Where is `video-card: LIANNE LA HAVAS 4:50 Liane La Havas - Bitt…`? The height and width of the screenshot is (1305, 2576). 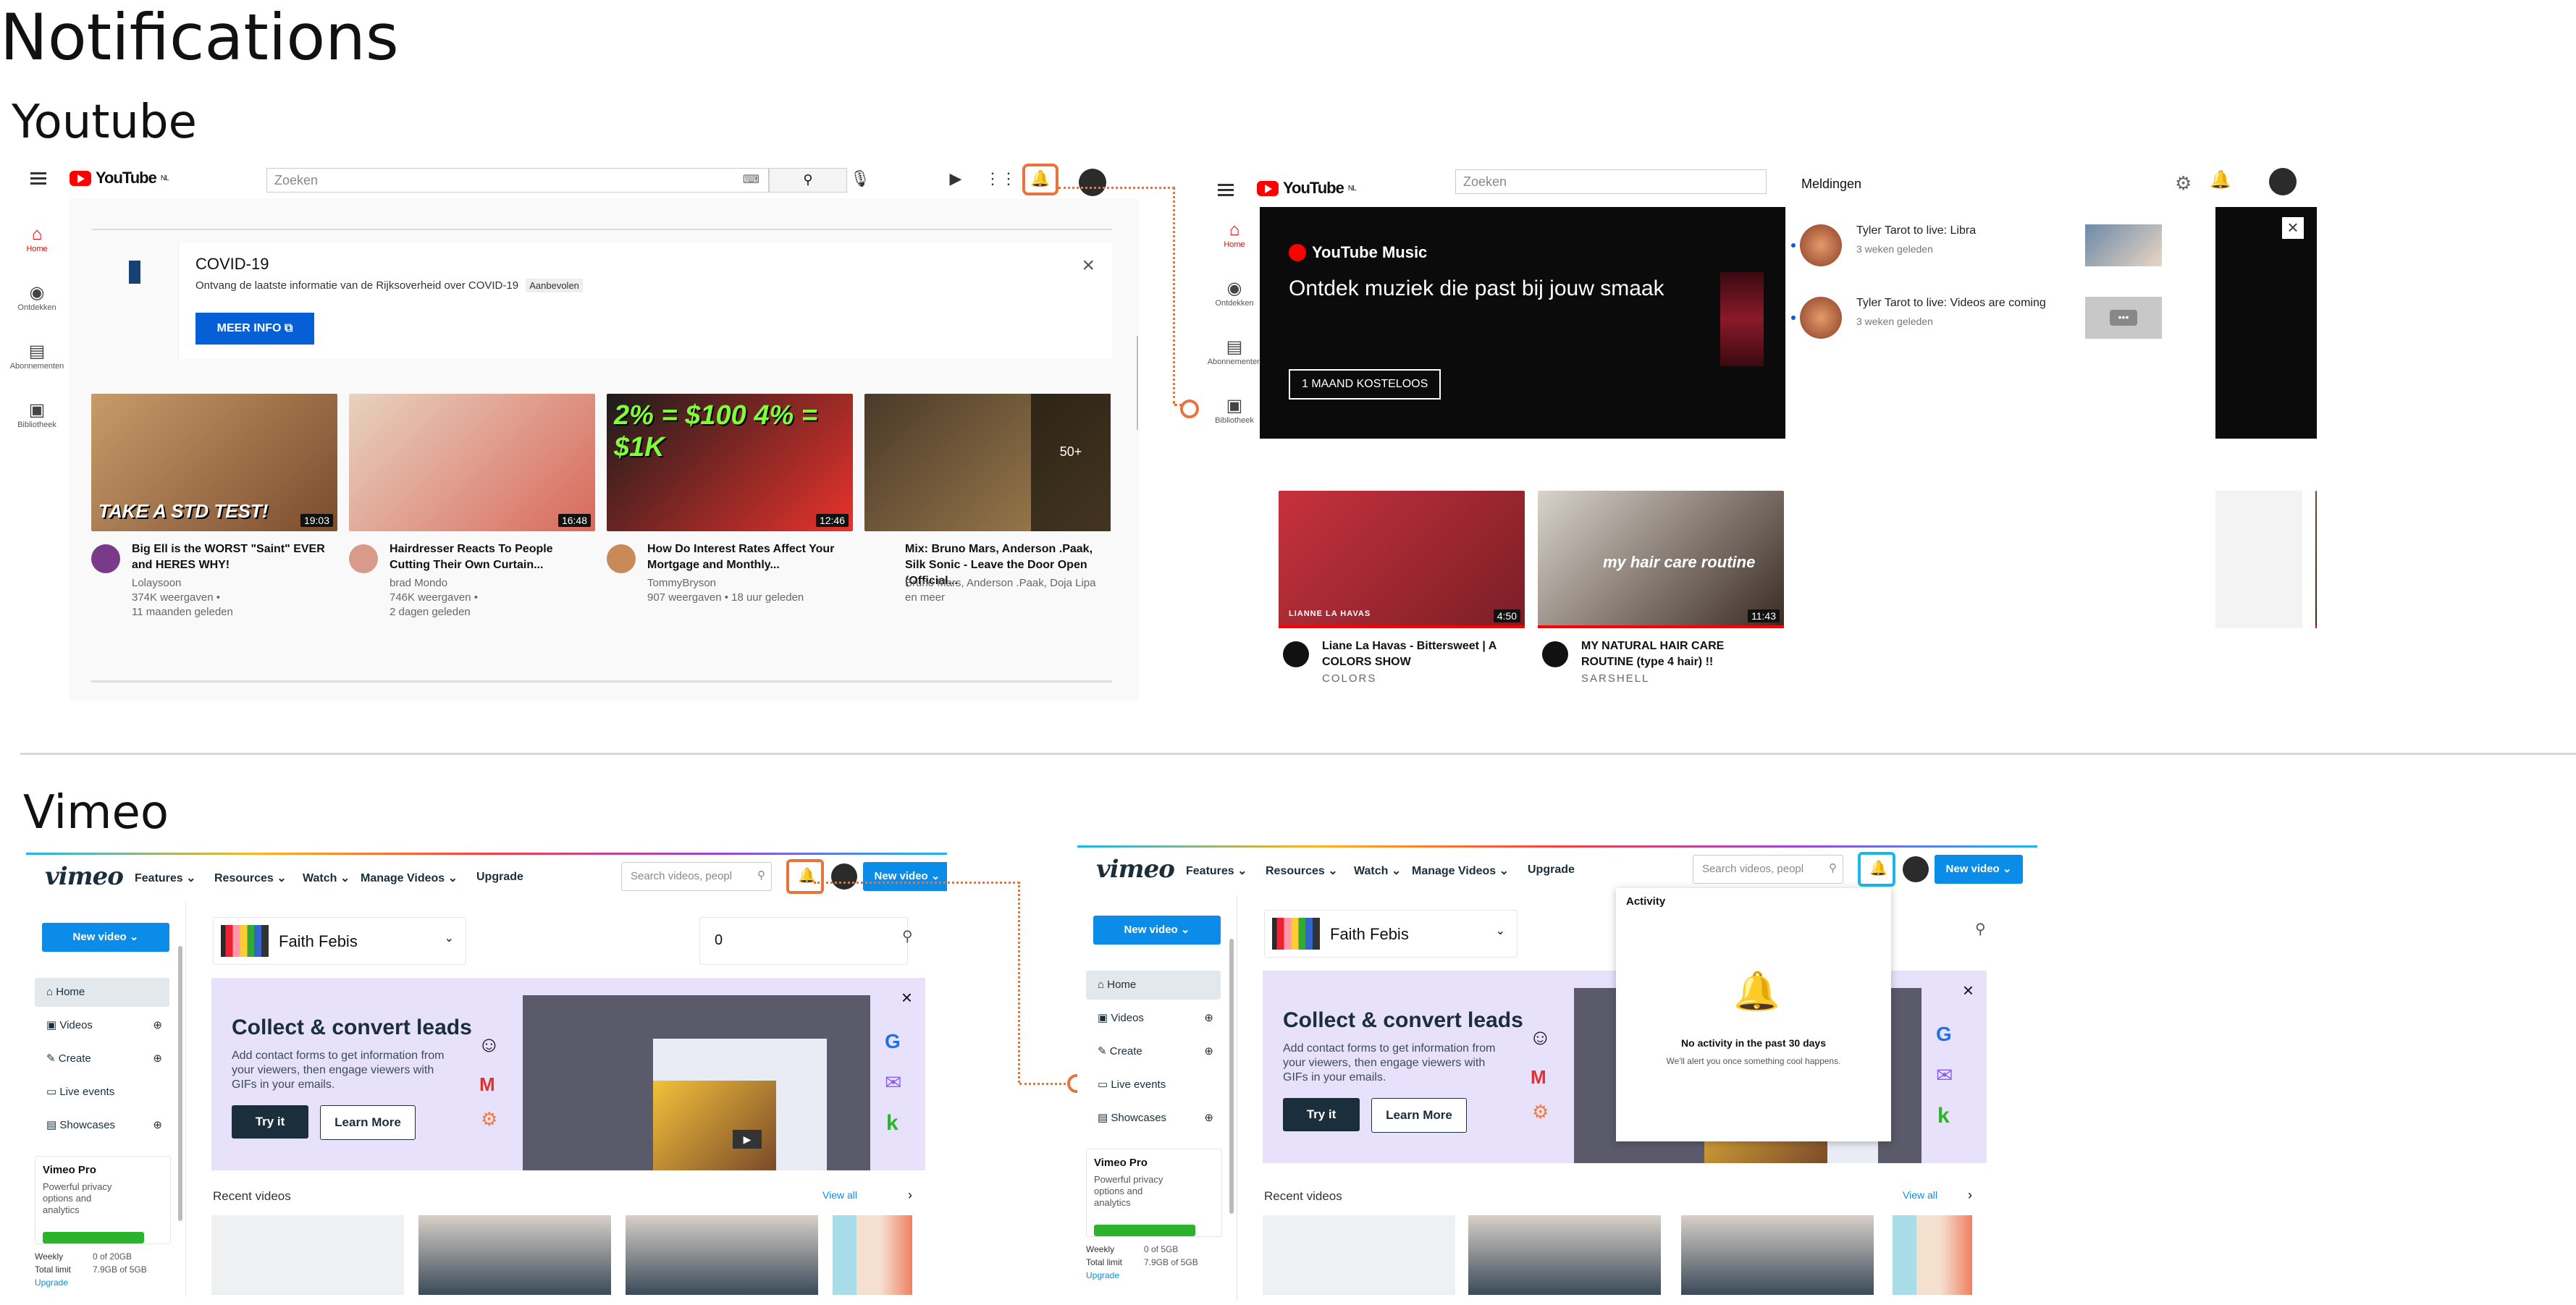
video-card: LIANNE LA HAVAS 4:50 Liane La Havas - Bitt… is located at coordinates (1402, 596).